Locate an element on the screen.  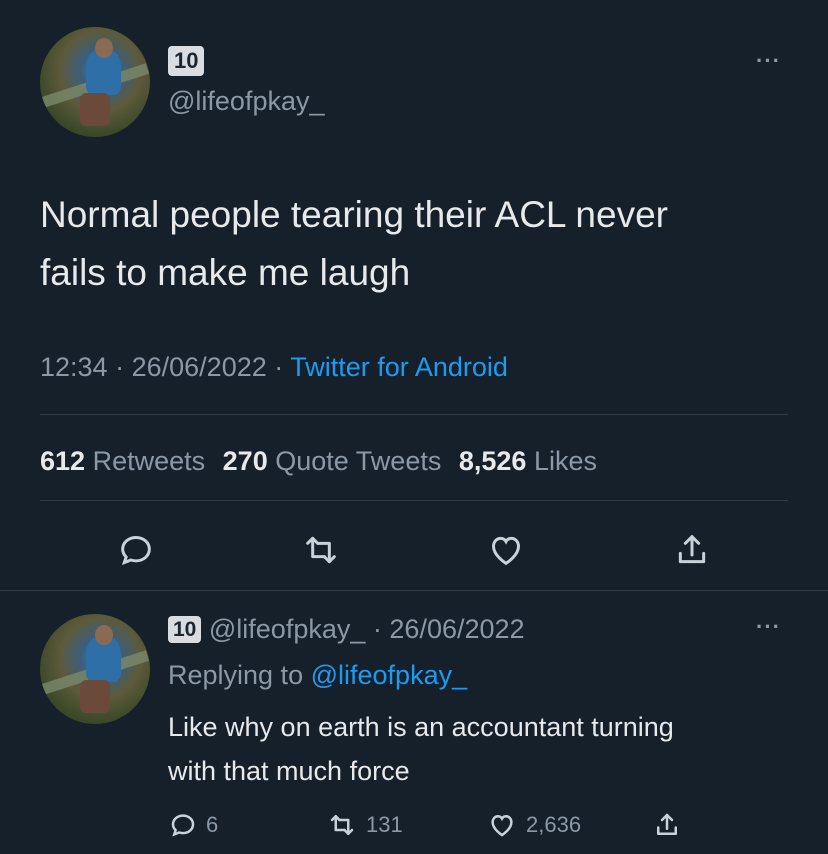
tweet-date: 26/06/2022 is located at coordinates (199, 367).